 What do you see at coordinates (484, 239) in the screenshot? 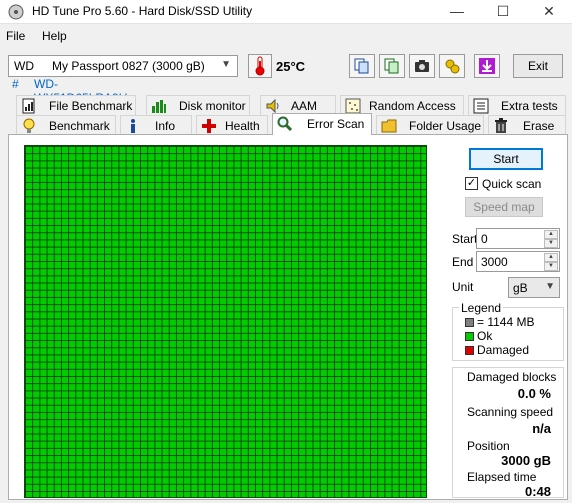
I see `start-field-value: 0` at bounding box center [484, 239].